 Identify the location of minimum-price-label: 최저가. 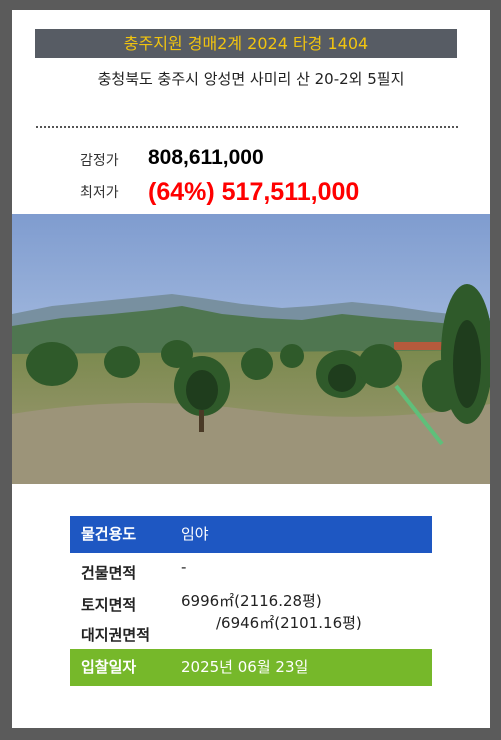
(99, 193).